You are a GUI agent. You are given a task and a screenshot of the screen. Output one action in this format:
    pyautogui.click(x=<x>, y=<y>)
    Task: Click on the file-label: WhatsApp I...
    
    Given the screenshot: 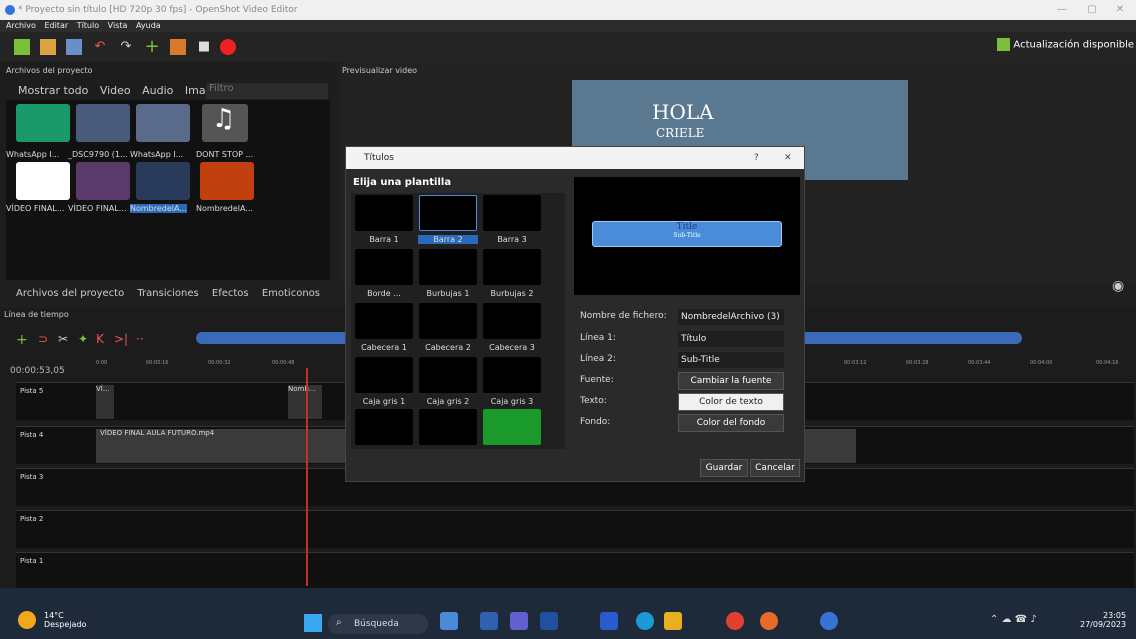 What is the action you would take?
    pyautogui.click(x=157, y=154)
    